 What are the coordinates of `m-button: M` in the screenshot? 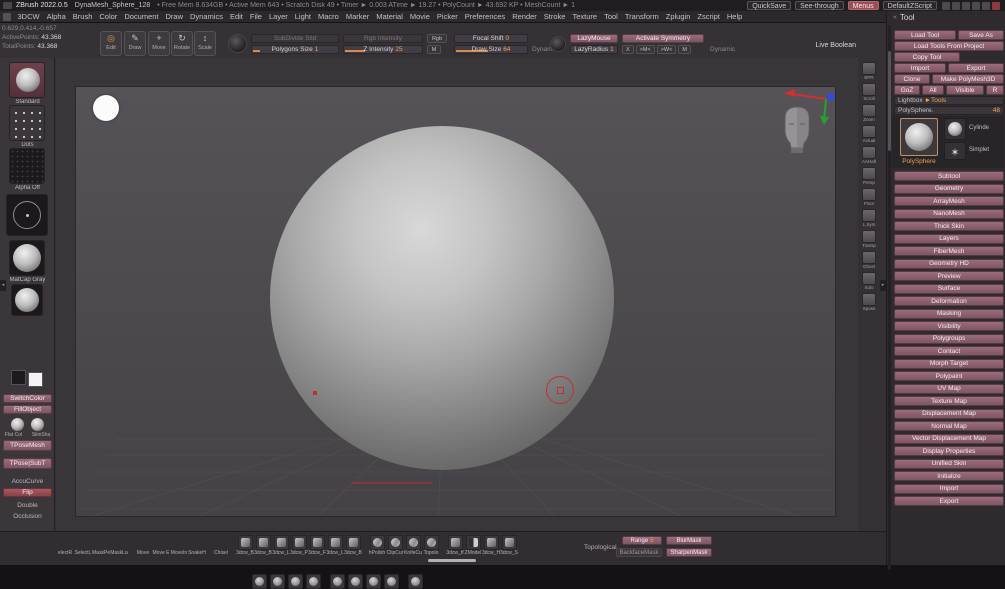 It's located at (434, 49).